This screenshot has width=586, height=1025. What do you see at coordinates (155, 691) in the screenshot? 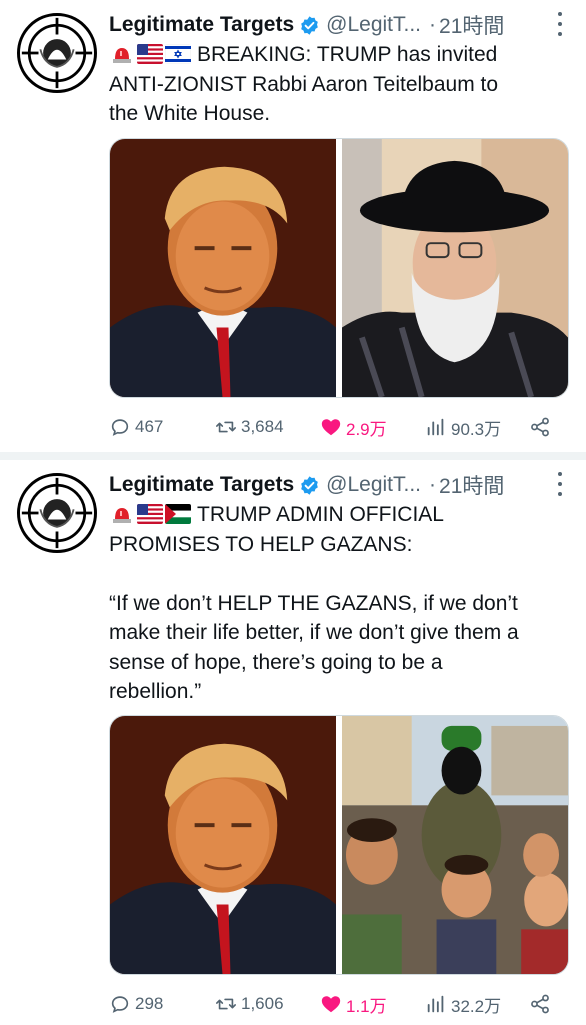
I see `tweet-text-line: rebellion.”` at bounding box center [155, 691].